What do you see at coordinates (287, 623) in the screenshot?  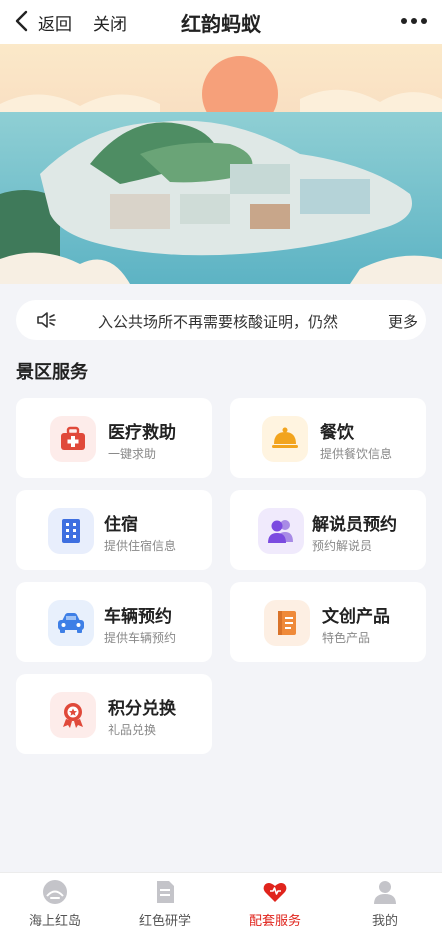 I see `notebook-icon` at bounding box center [287, 623].